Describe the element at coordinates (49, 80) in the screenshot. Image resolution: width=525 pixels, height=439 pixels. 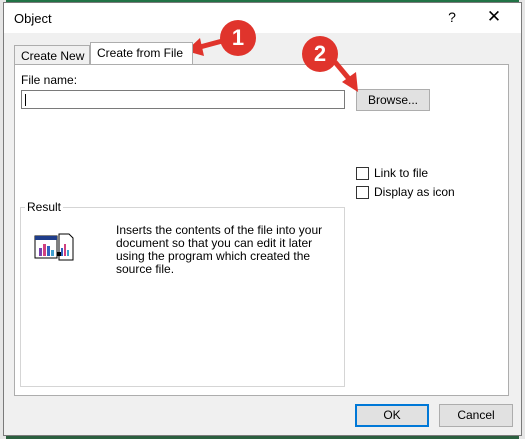
I see `file-name-label: File name:` at that location.